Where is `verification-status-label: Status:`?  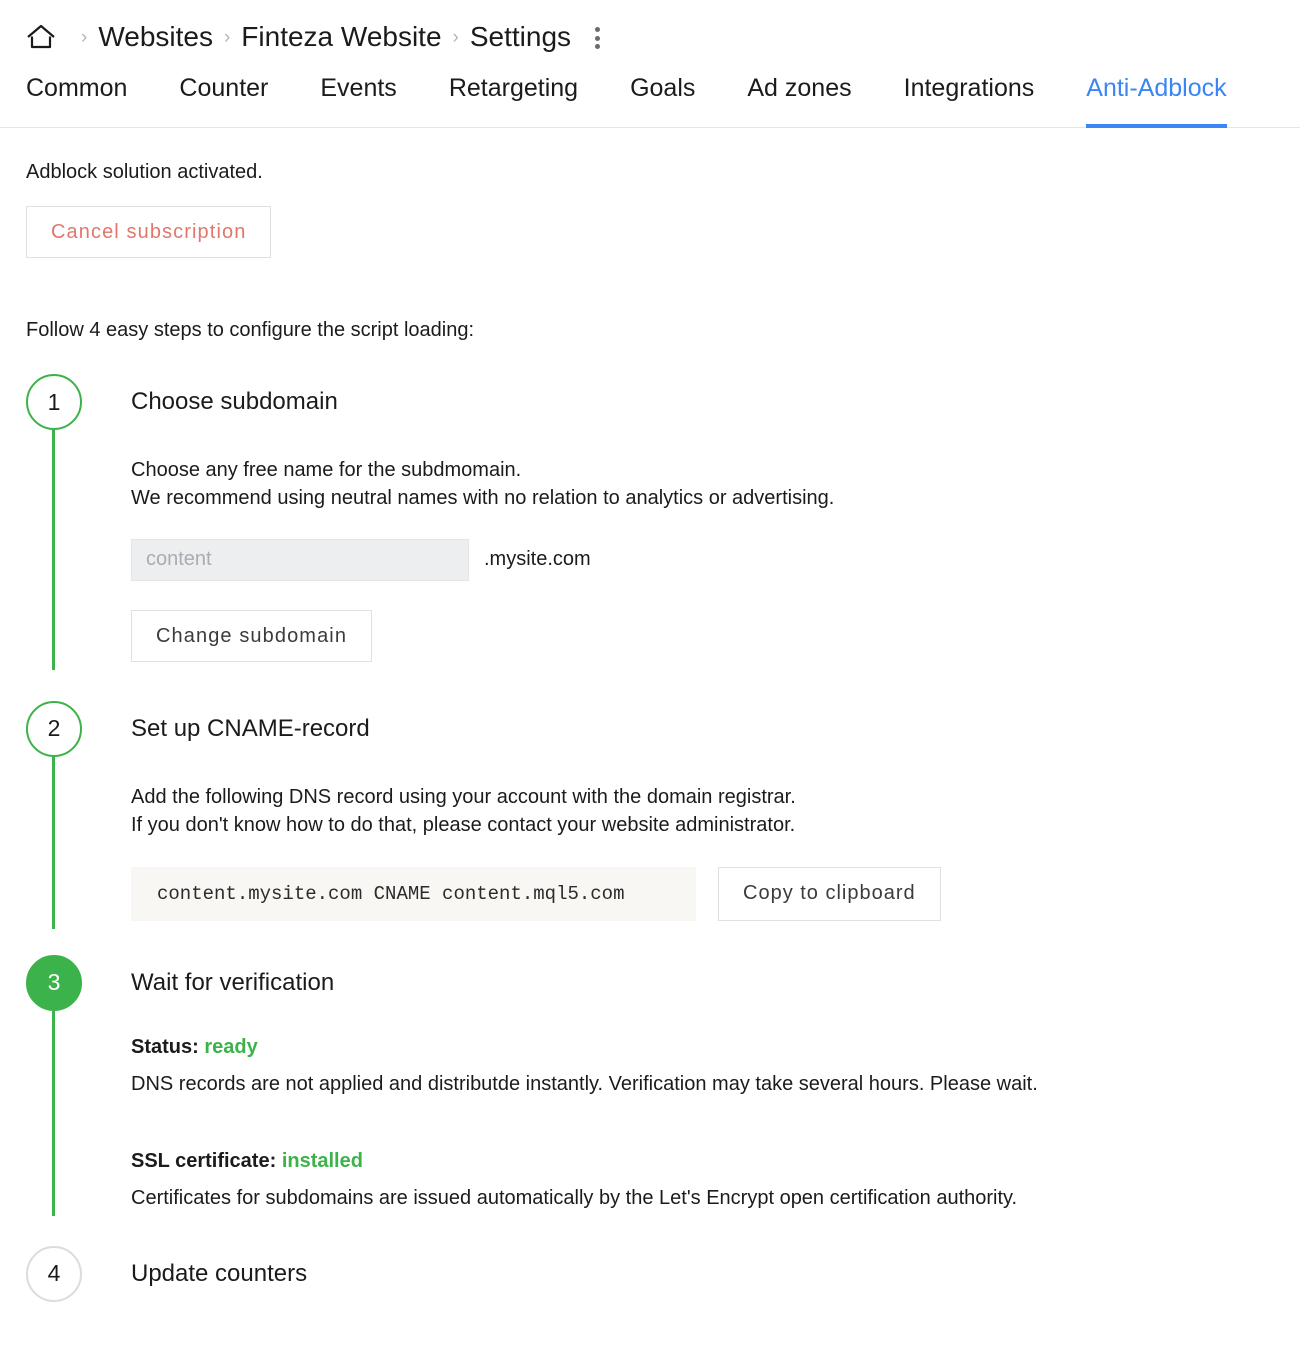
verification-status-label: Status: is located at coordinates (165, 1046).